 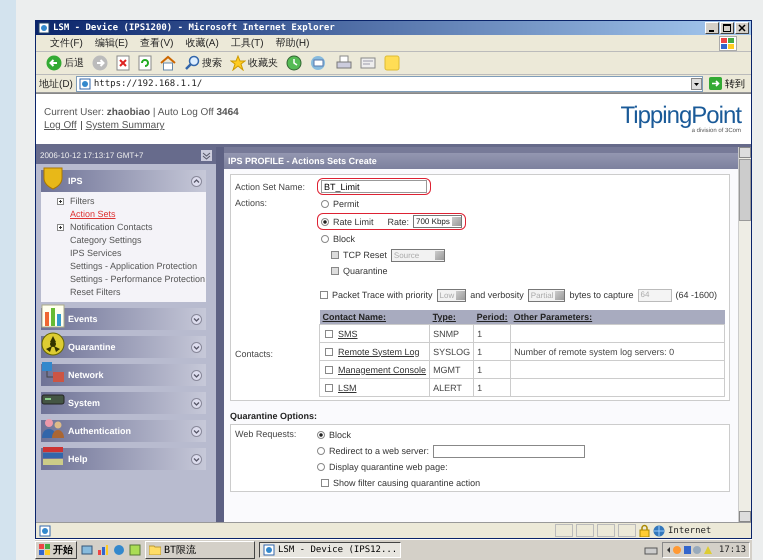 What do you see at coordinates (379, 451) in the screenshot?
I see `option-label: Redirect to a web server:` at bounding box center [379, 451].